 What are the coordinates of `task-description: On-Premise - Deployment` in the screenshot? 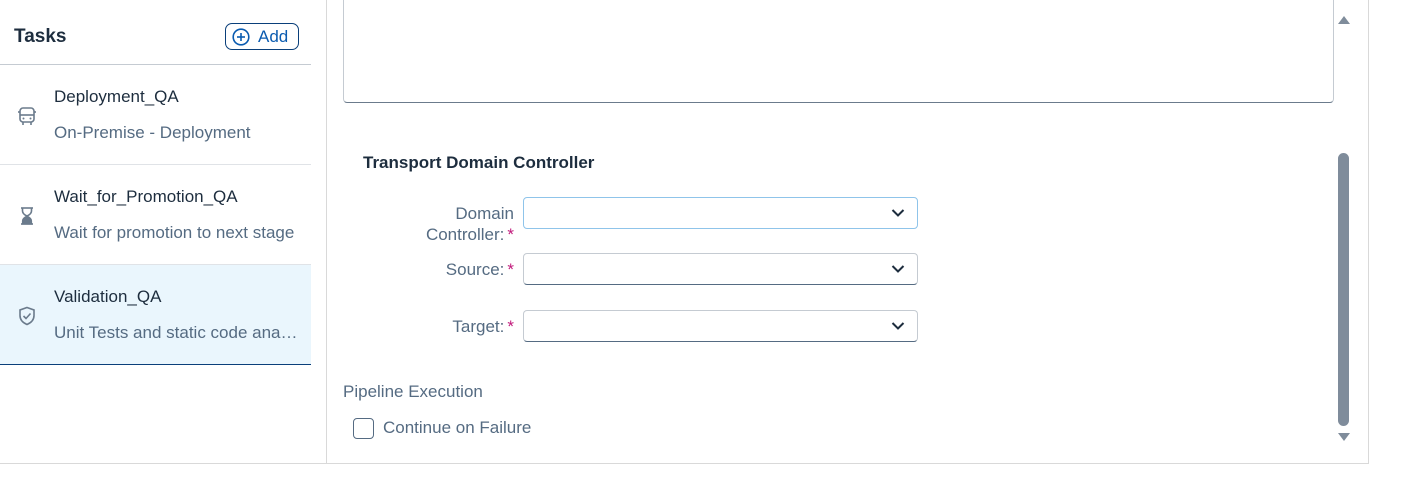 It's located at (152, 132).